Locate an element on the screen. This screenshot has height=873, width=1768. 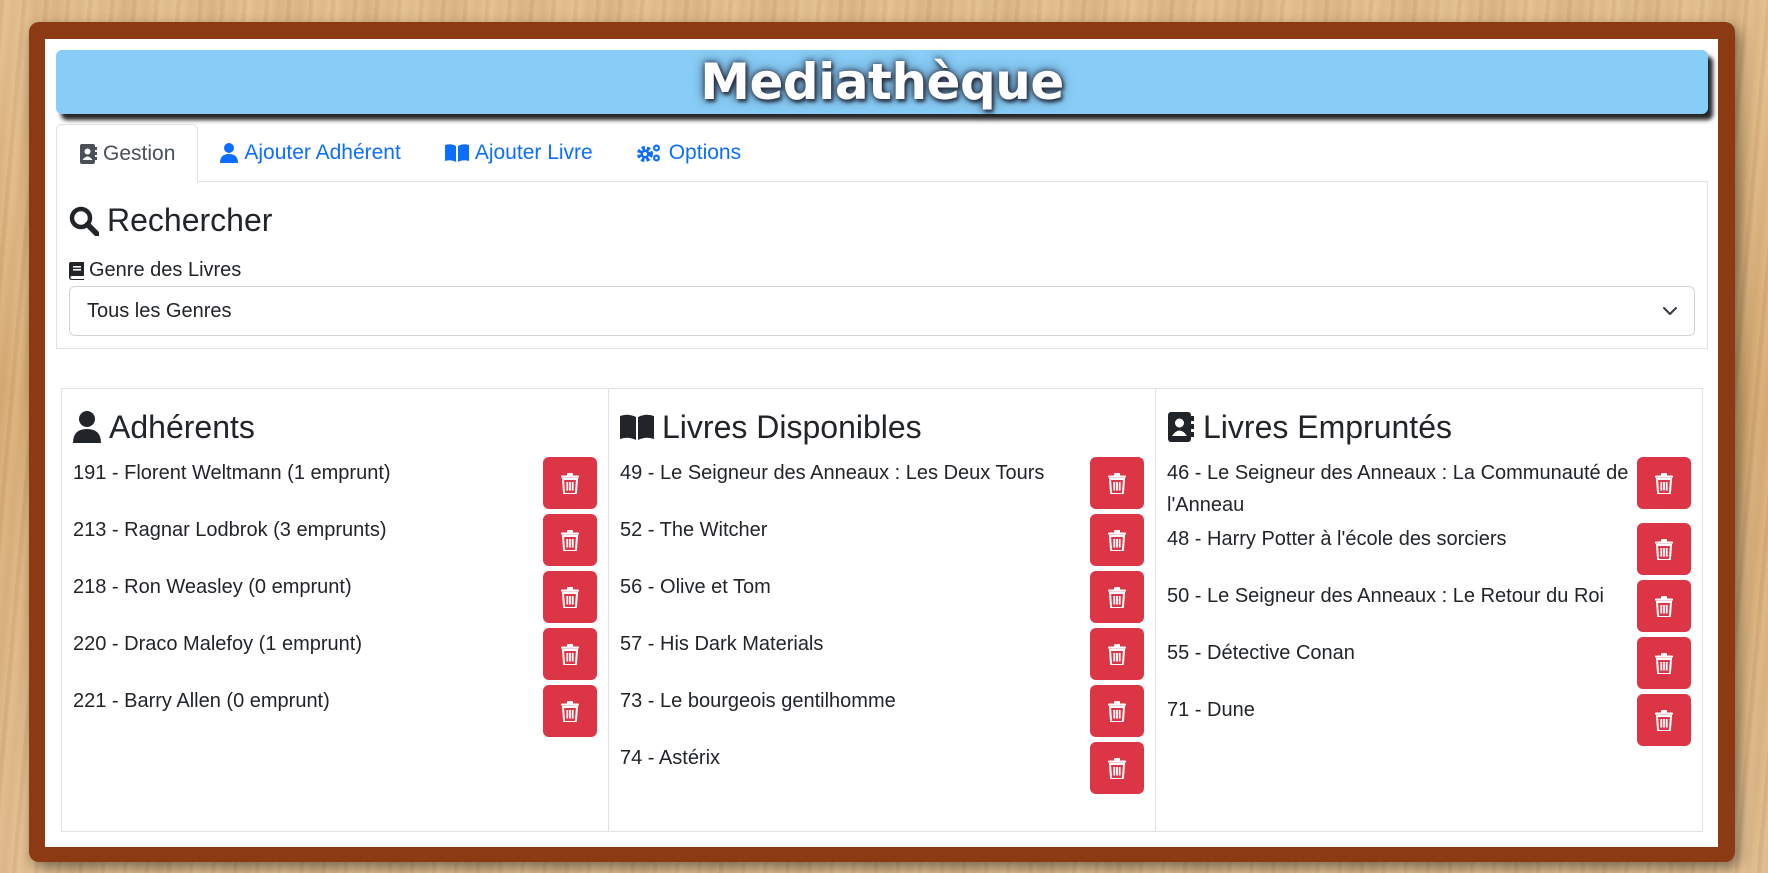
member-row: 191 - Florent Weltmann (1 emprunt) is located at coordinates (335, 483).